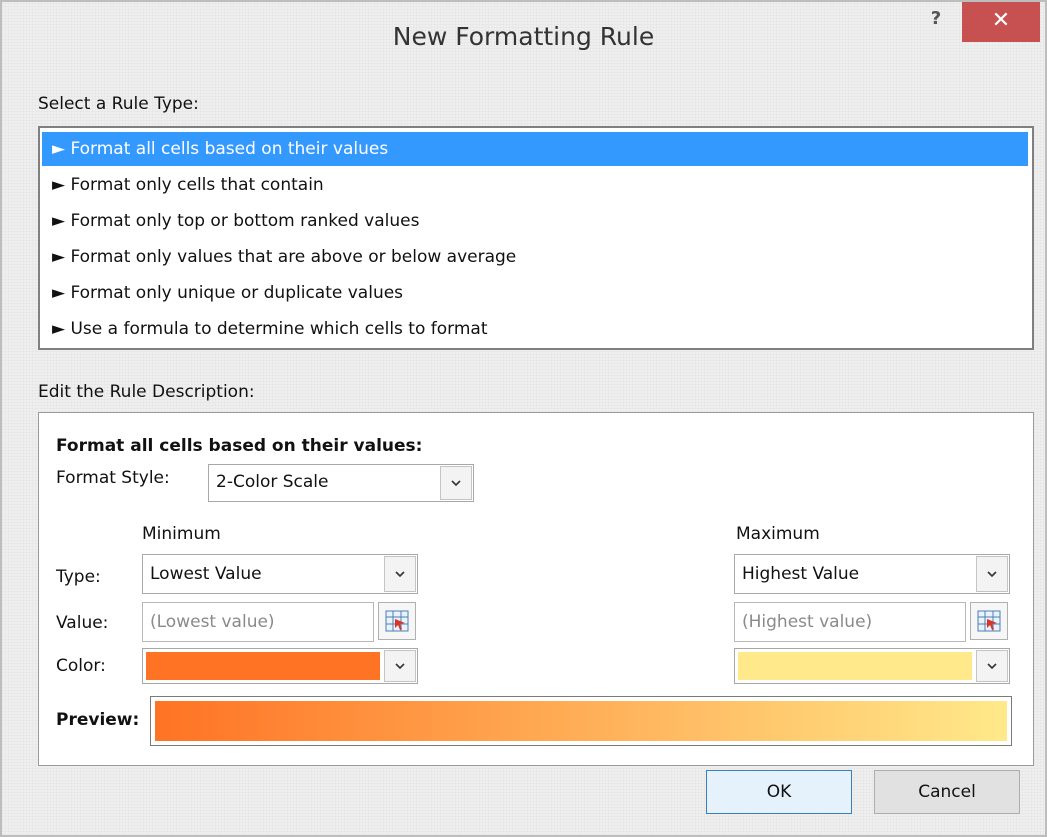 This screenshot has height=837, width=1047. What do you see at coordinates (341, 483) in the screenshot?
I see `format-style-select: 2-Color Scale` at bounding box center [341, 483].